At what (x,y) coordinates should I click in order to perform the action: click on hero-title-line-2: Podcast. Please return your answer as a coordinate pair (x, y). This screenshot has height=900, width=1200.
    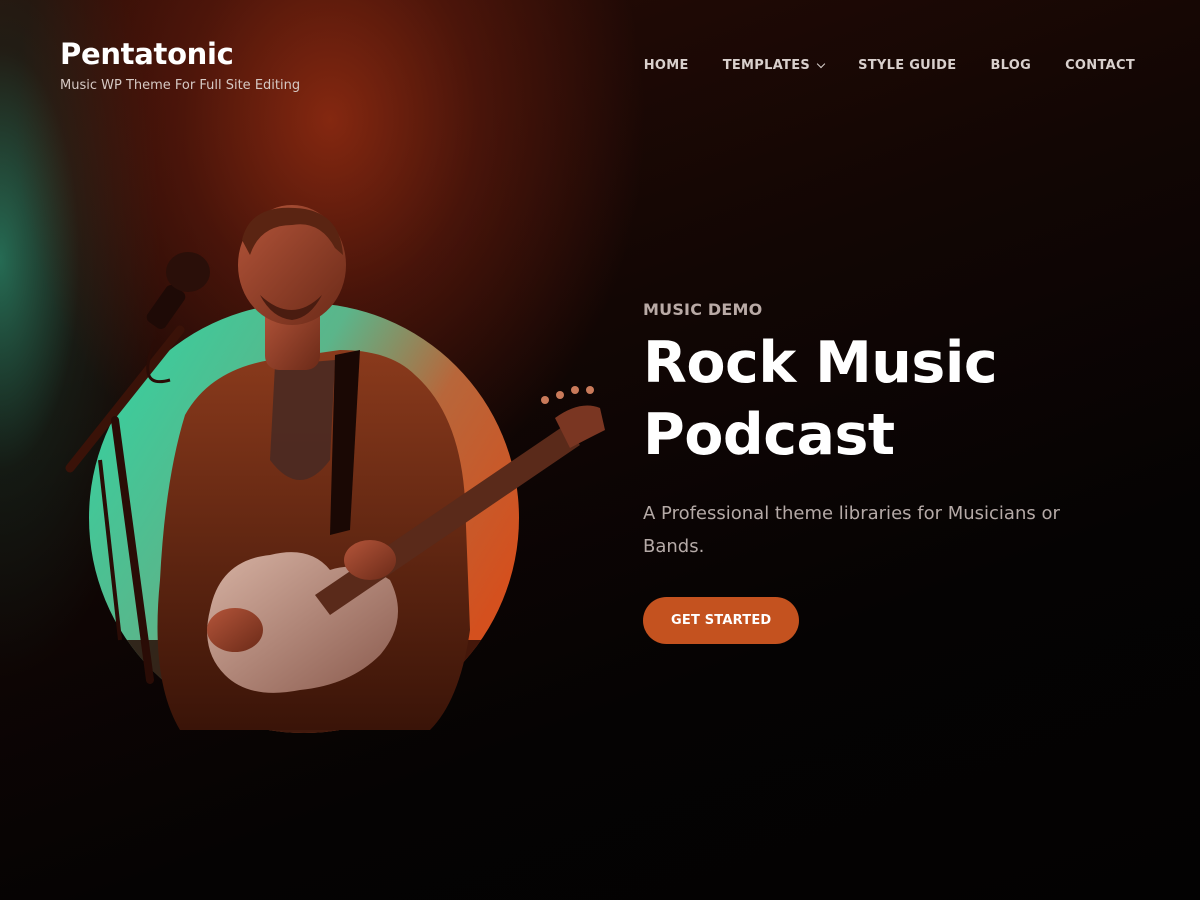
    Looking at the image, I should click on (769, 435).